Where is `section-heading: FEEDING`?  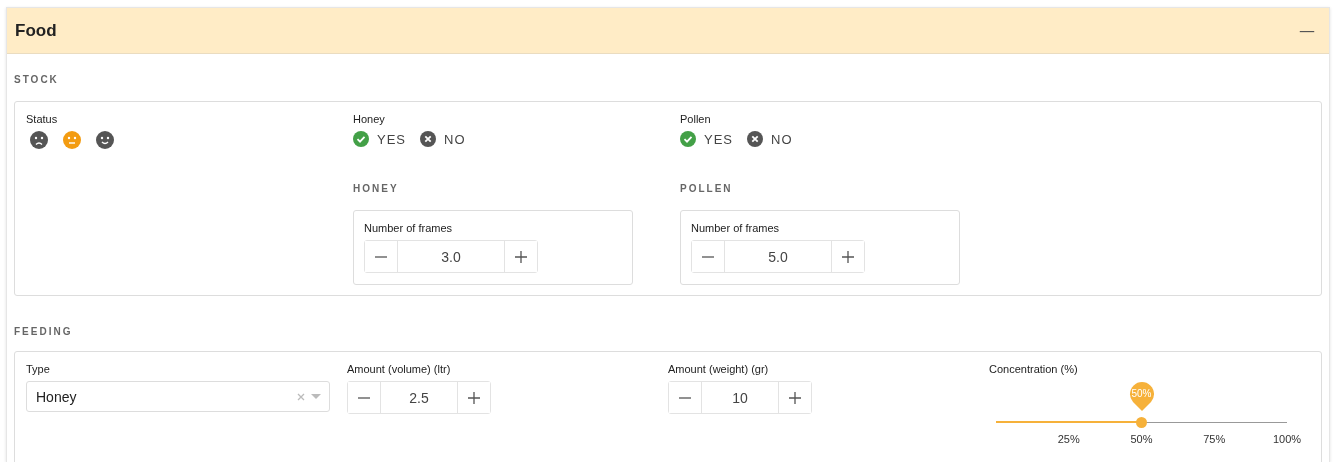 section-heading: FEEDING is located at coordinates (44, 331).